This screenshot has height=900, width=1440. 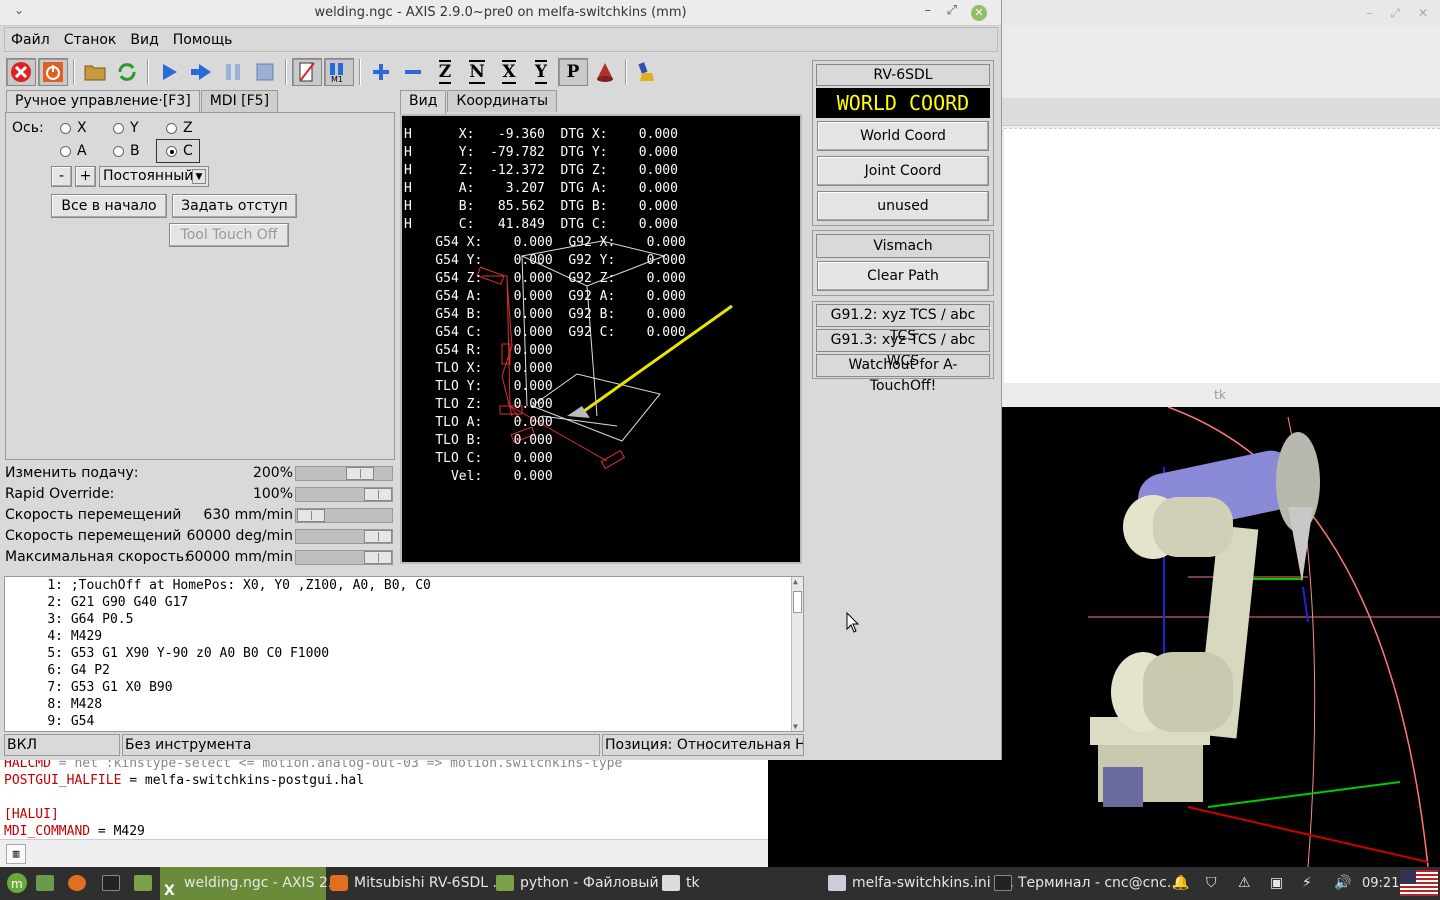 What do you see at coordinates (85, 176) in the screenshot?
I see `jog-plus-button: +` at bounding box center [85, 176].